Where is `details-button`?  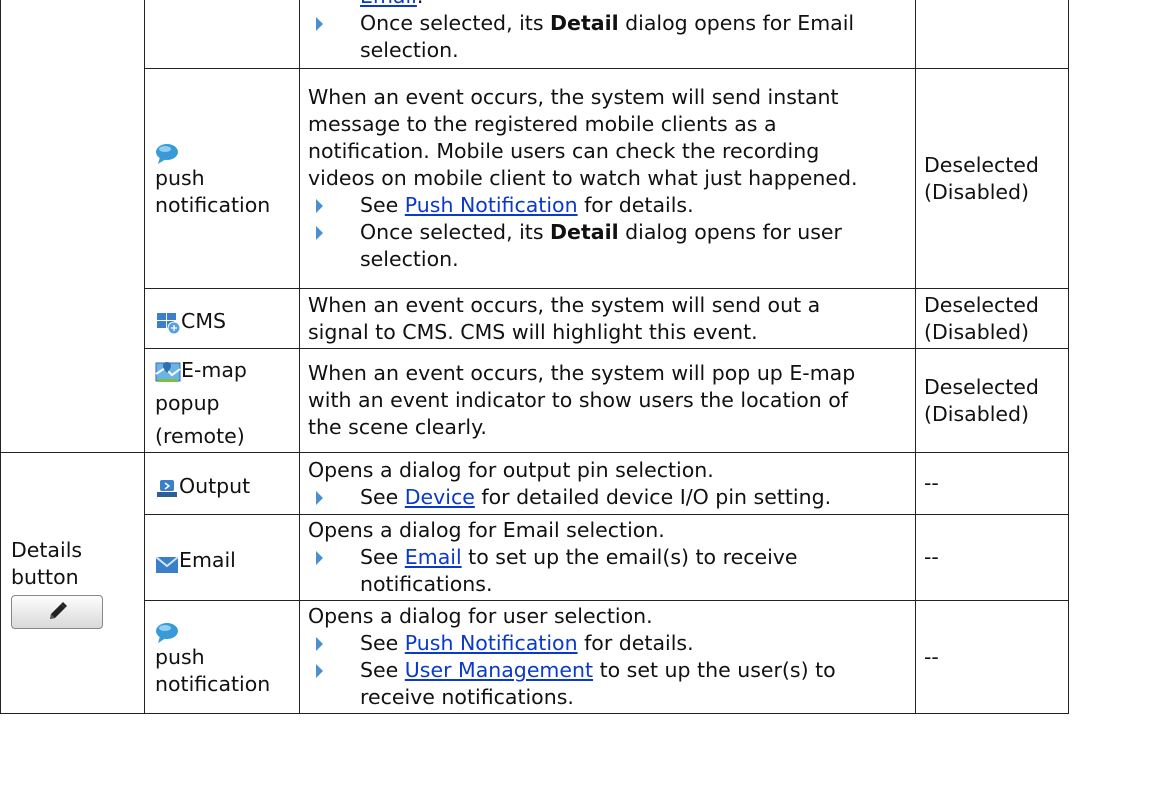
details-button is located at coordinates (57, 612).